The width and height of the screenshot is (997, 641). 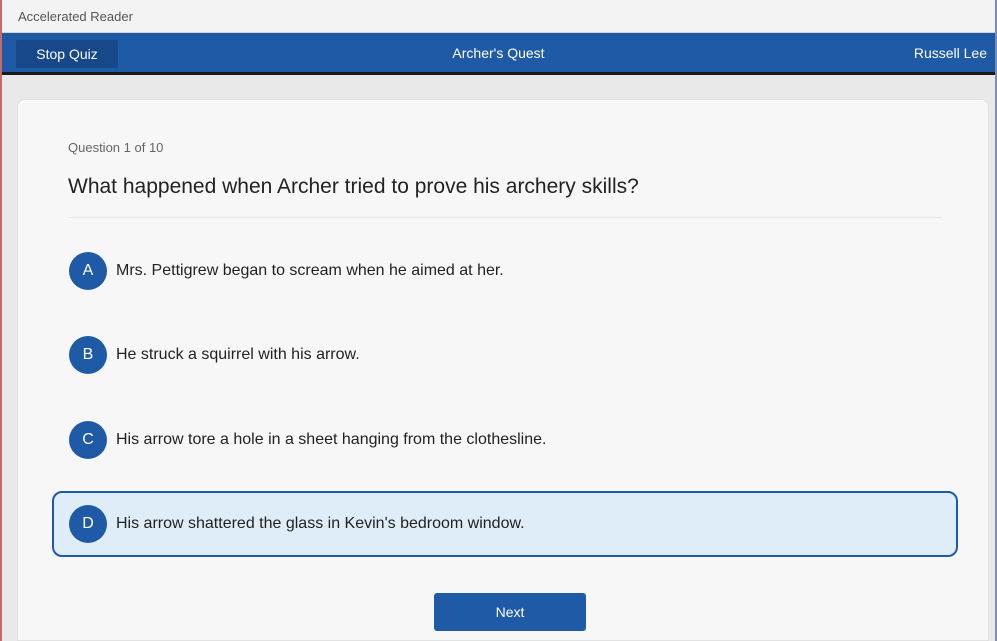 I want to click on quiz-title: Archer's Quest, so click(x=498, y=53).